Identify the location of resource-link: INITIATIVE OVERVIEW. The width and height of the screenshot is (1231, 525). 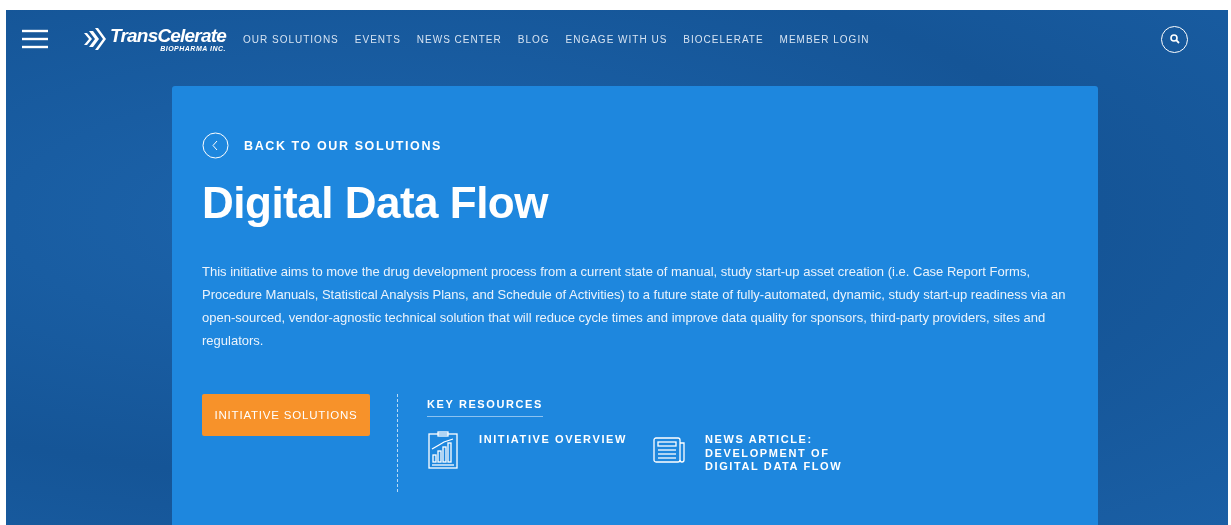
(559, 453).